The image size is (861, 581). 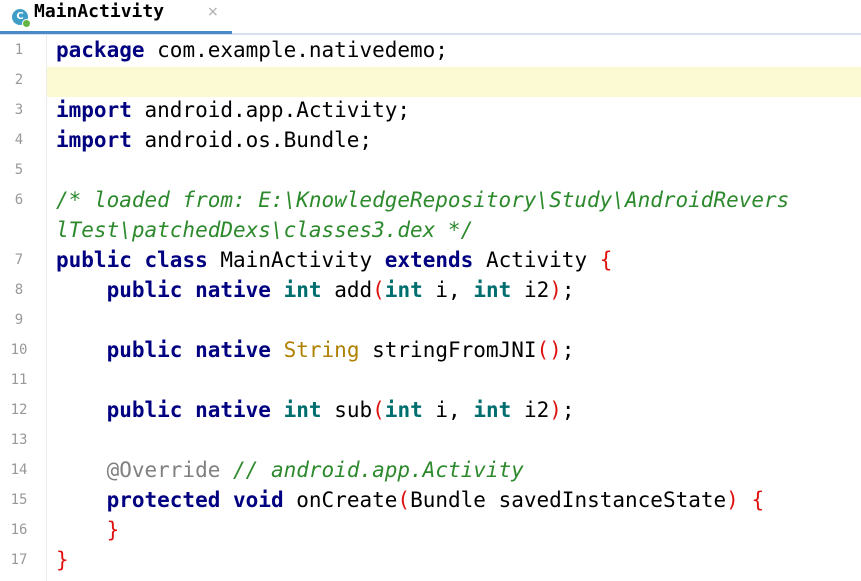 I want to click on line-number: 17, so click(x=19, y=560).